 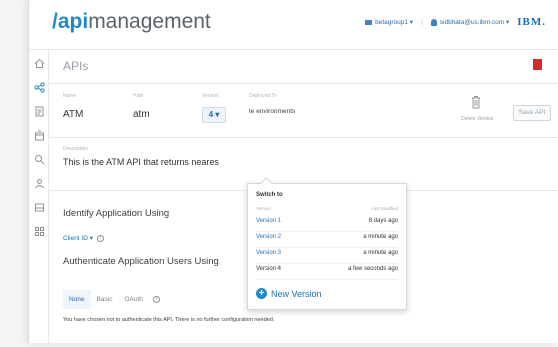 I want to click on version-menu-item: Version 3 a minute ago, so click(x=327, y=257).